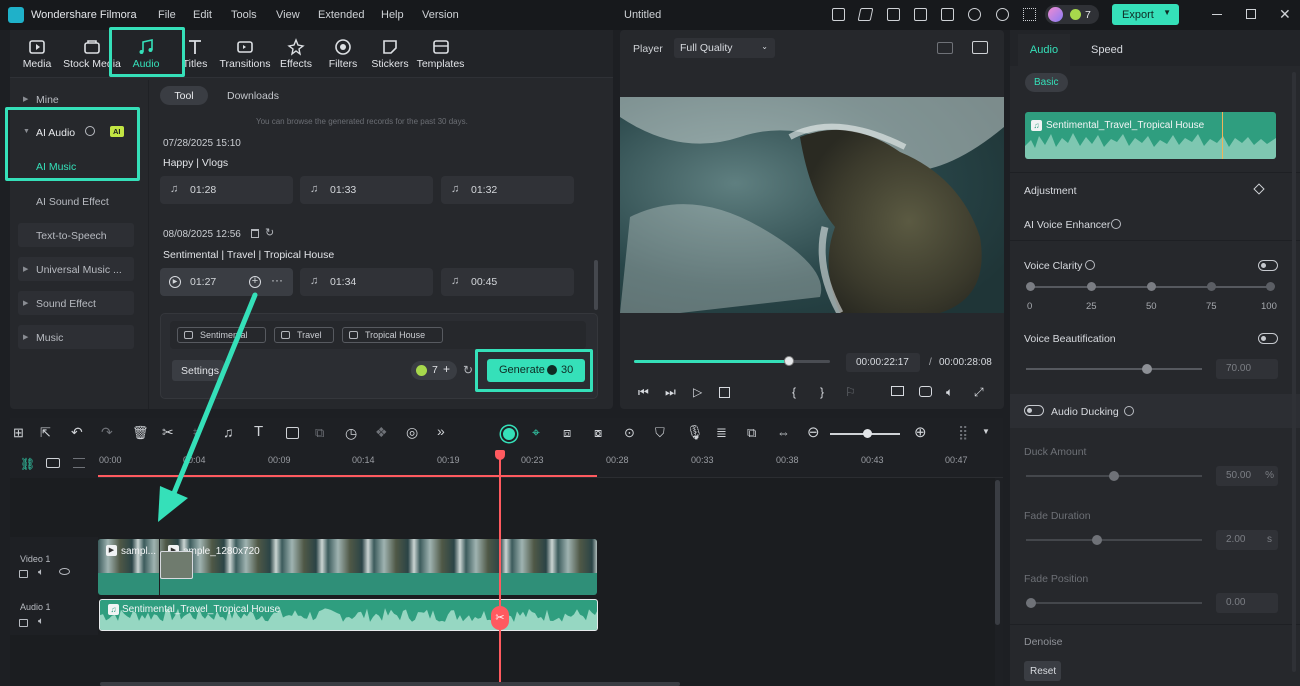 Image resolution: width=1300 pixels, height=686 pixels. I want to click on sidebar-item-sound-effect: ▶ Sound Effect, so click(76, 303).